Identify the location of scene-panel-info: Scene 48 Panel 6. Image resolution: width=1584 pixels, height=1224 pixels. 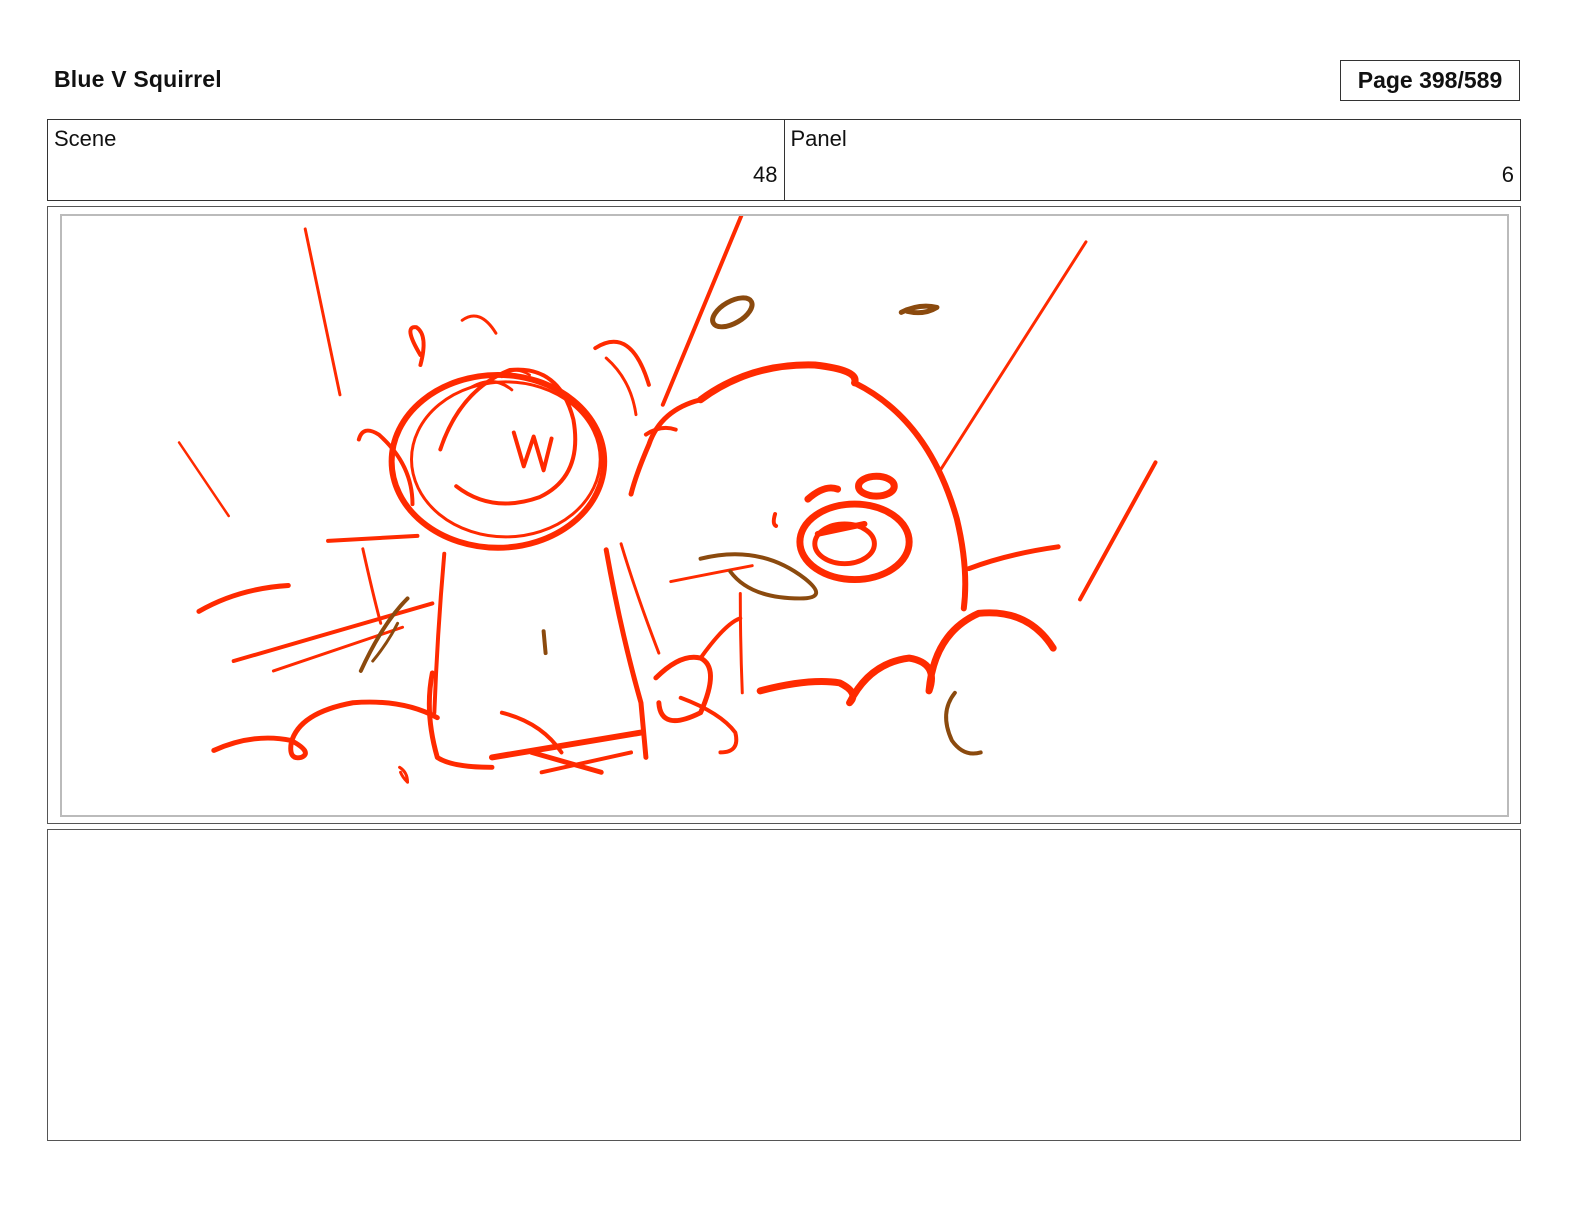
(784, 160).